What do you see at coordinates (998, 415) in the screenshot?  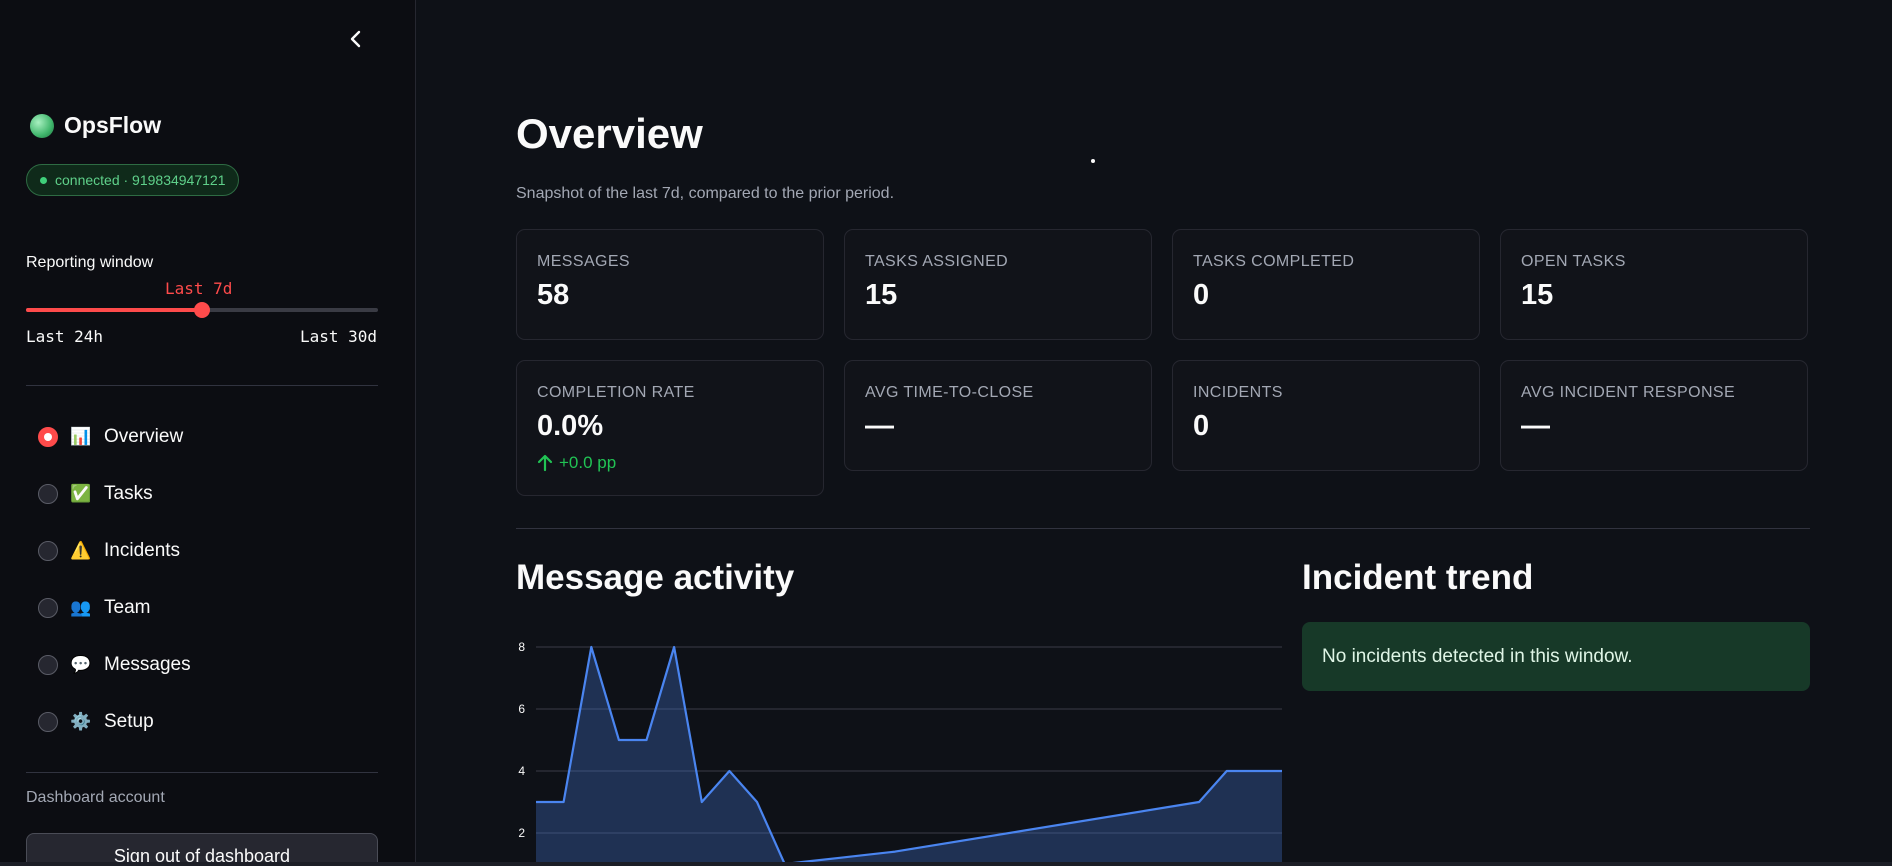 I see `metric-card: AVG TIME-TO-CLOSE —` at bounding box center [998, 415].